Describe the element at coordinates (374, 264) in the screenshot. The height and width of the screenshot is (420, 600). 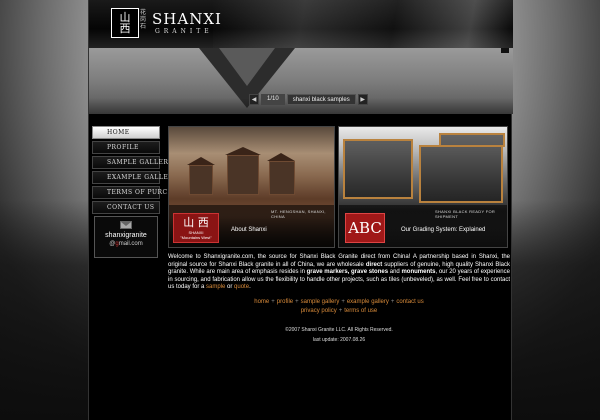
I see `intro-bold: direct` at that location.